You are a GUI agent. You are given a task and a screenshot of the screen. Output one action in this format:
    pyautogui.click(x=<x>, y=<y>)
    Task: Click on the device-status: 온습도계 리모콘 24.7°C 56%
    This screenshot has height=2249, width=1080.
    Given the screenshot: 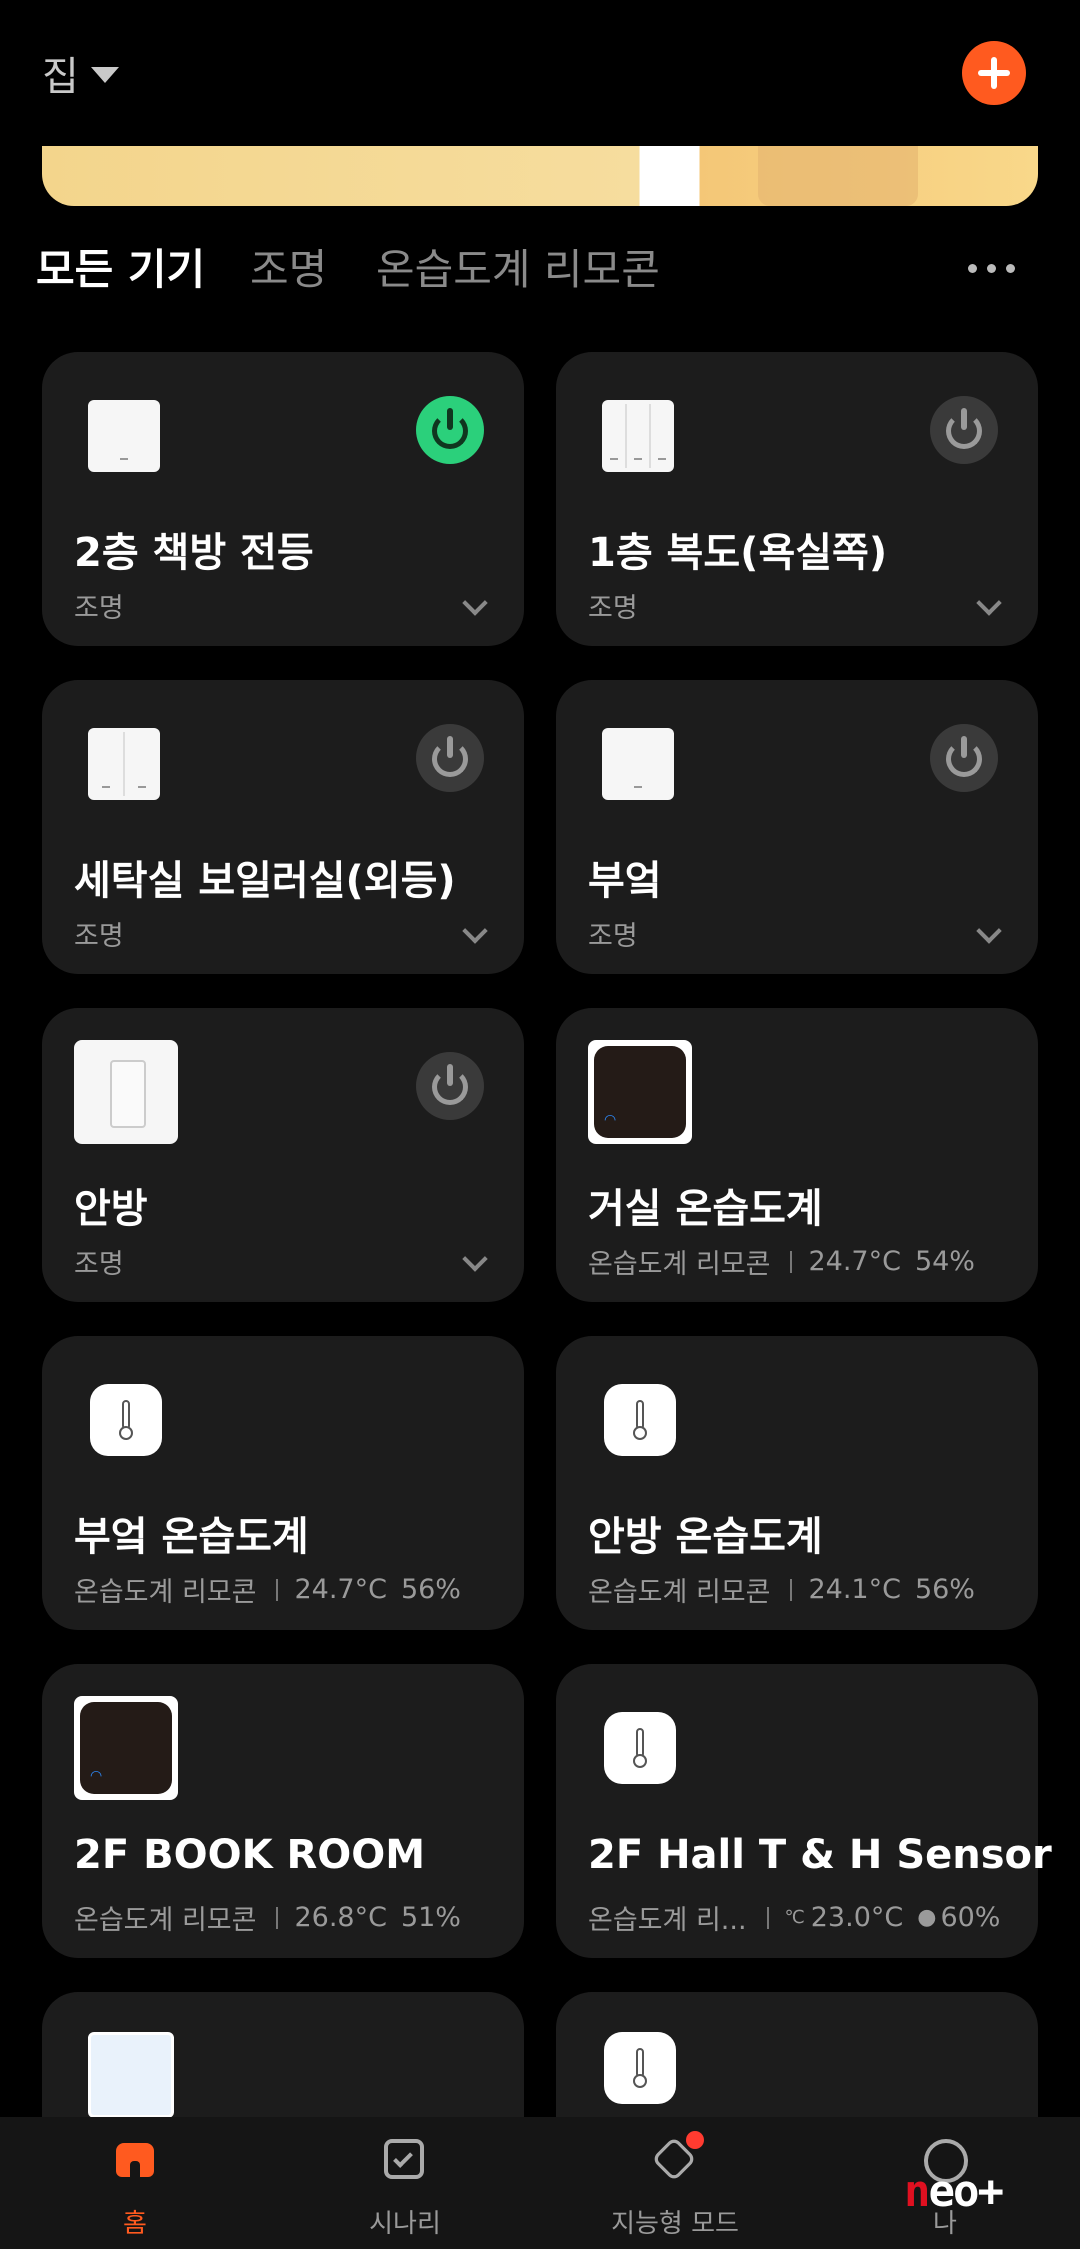 What is the action you would take?
    pyautogui.click(x=267, y=1591)
    